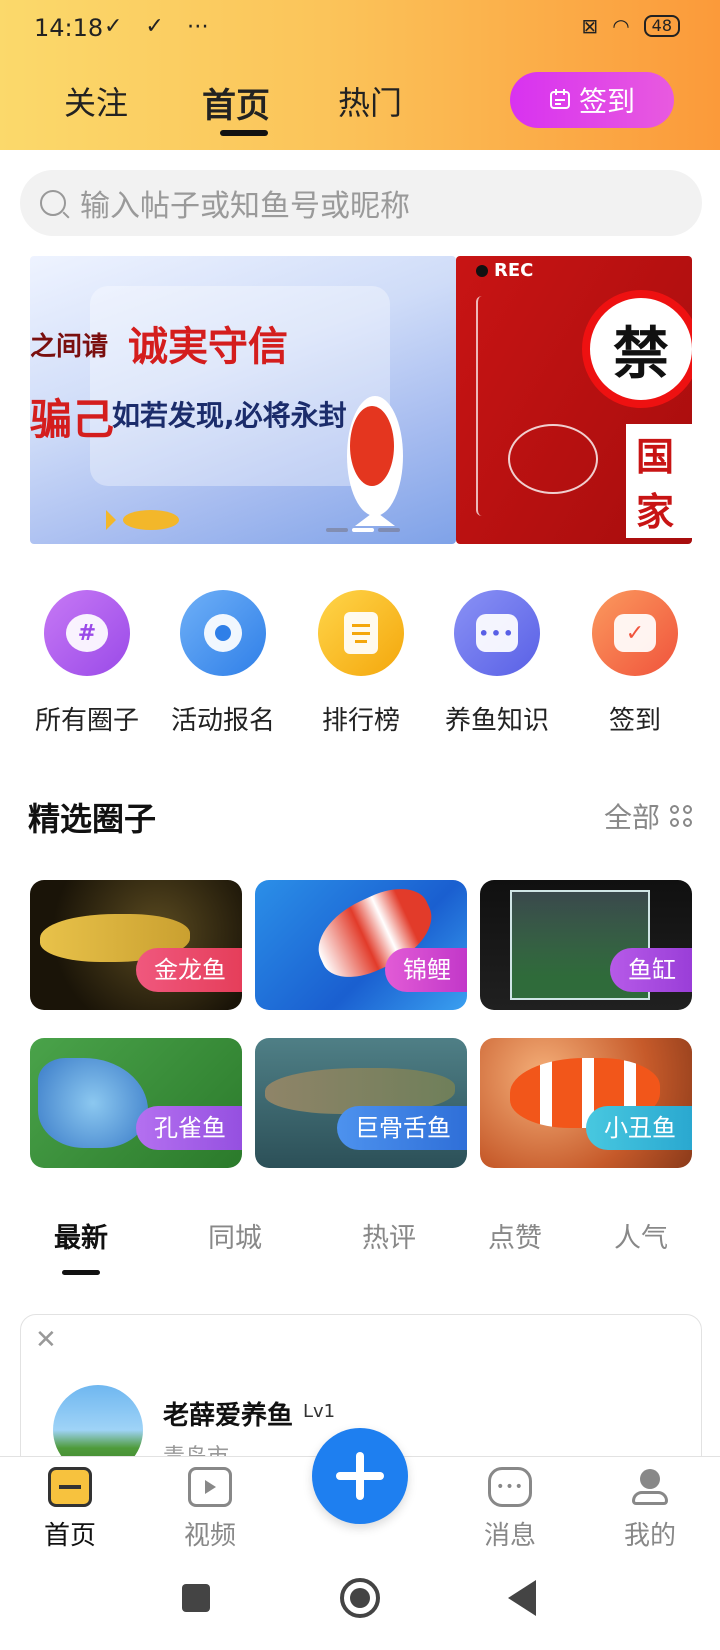 This screenshot has width=720, height=1650. What do you see at coordinates (590, 26) in the screenshot?
I see `sim-icon: ⊠` at bounding box center [590, 26].